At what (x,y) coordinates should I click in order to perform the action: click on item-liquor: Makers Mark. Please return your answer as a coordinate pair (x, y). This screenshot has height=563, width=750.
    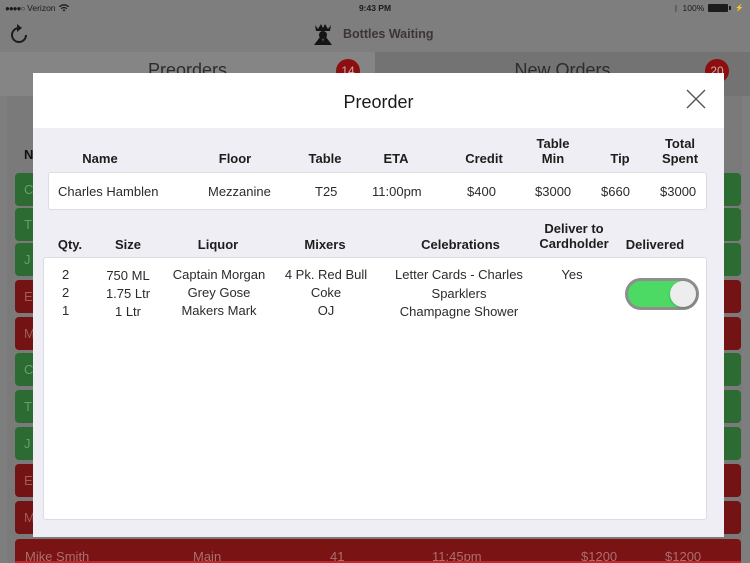
    Looking at the image, I should click on (219, 310).